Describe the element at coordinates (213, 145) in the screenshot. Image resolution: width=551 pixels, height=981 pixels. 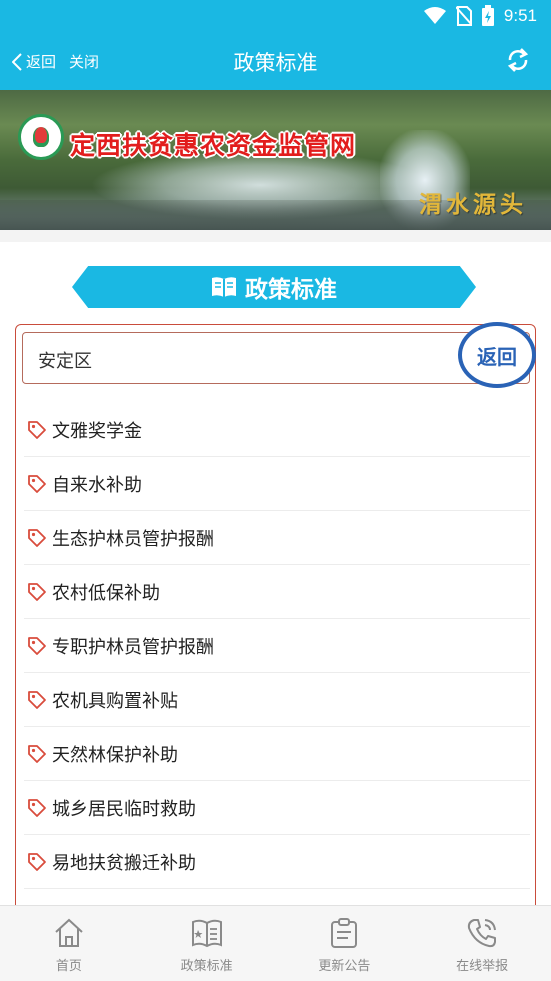
I see `banner-title: 定西扶贫惠农资金监管网` at that location.